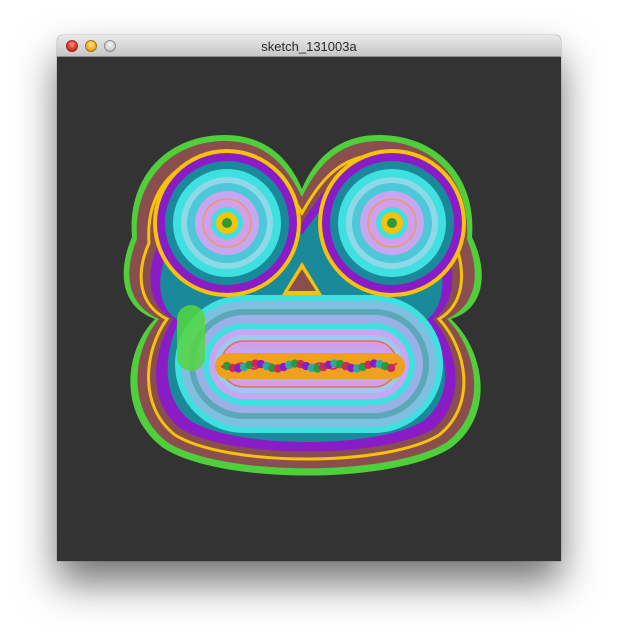  I want to click on title-bar: sketch_131003a, so click(309, 46).